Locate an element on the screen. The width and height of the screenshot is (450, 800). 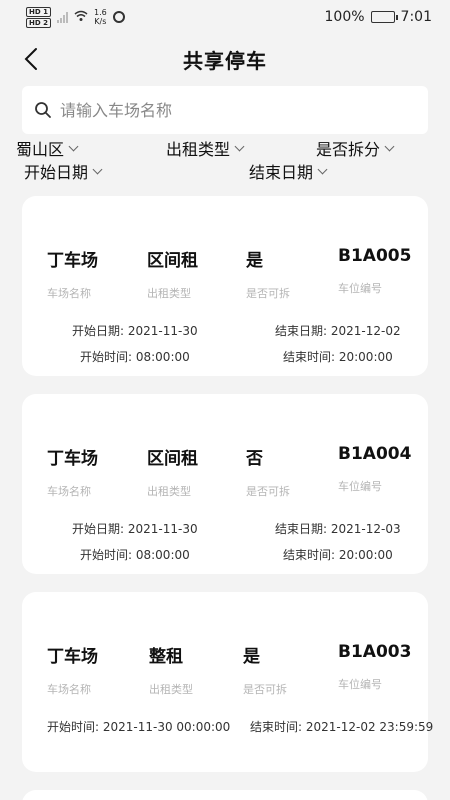
filter-rent-type: 出租类型 is located at coordinates (205, 148).